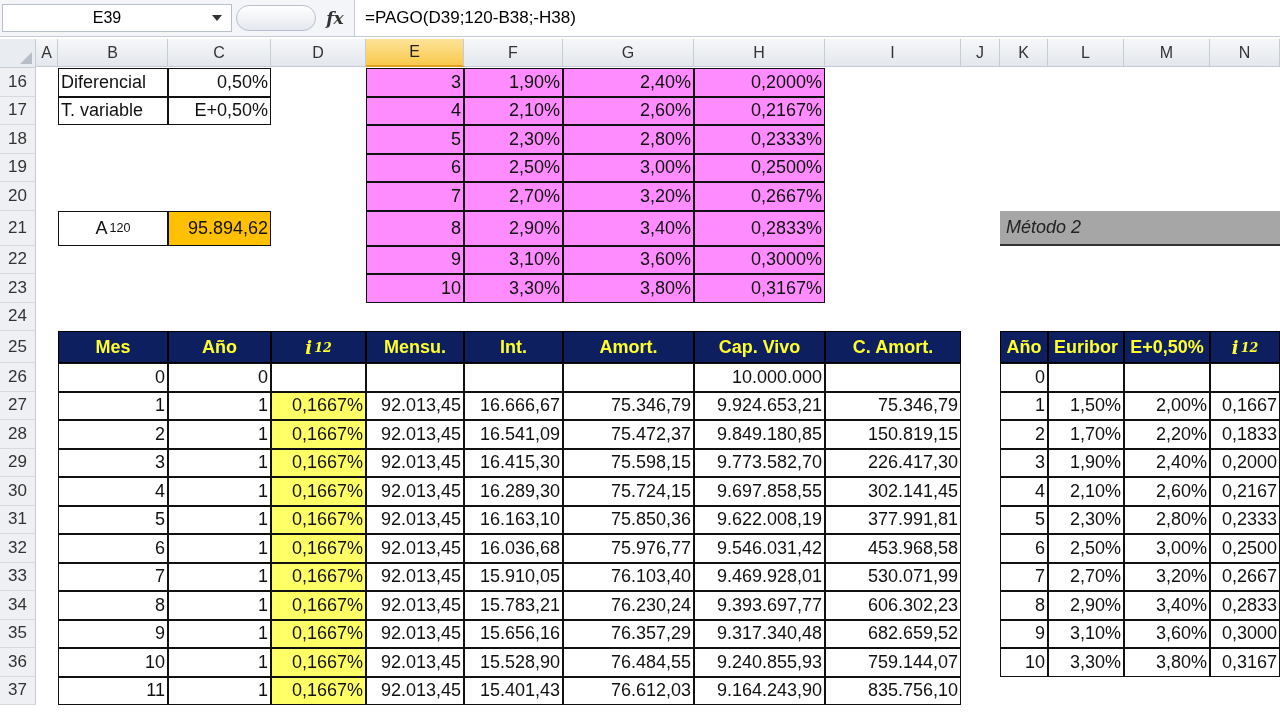 This screenshot has width=1280, height=720. What do you see at coordinates (759, 576) in the screenshot?
I see `table-cell: 9.469.928,01` at bounding box center [759, 576].